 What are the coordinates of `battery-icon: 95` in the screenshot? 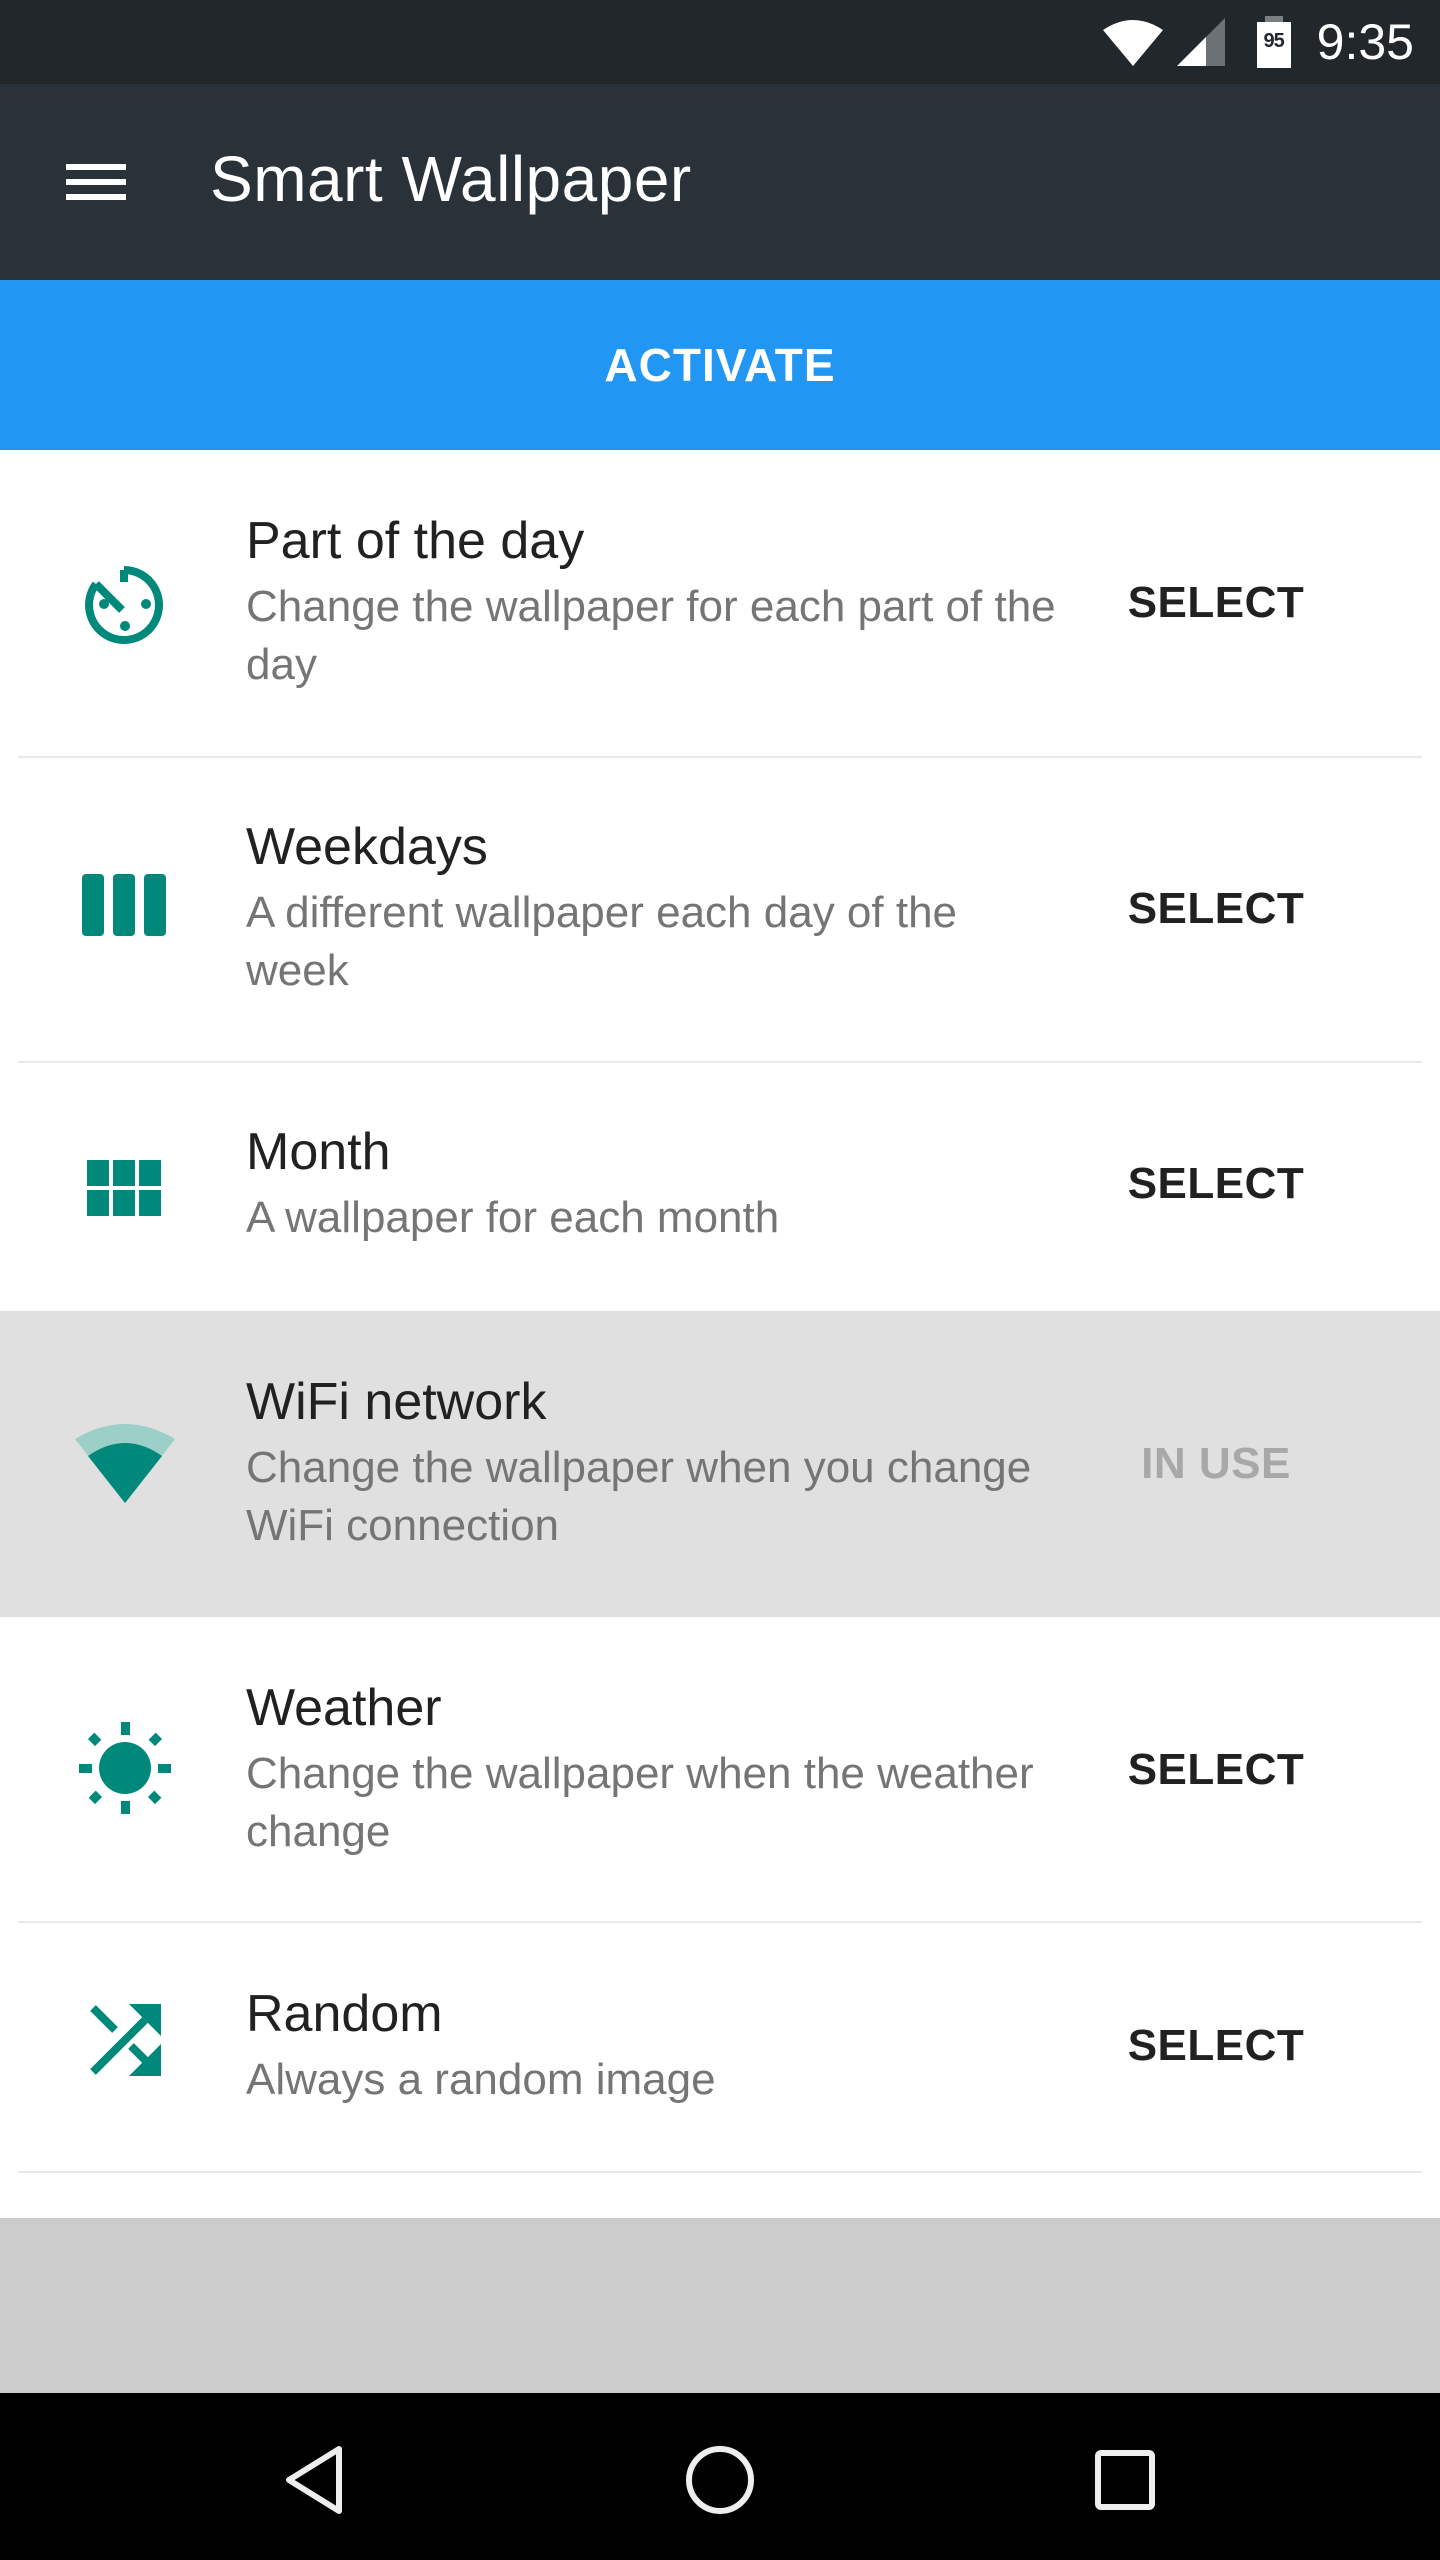 It's located at (1273, 42).